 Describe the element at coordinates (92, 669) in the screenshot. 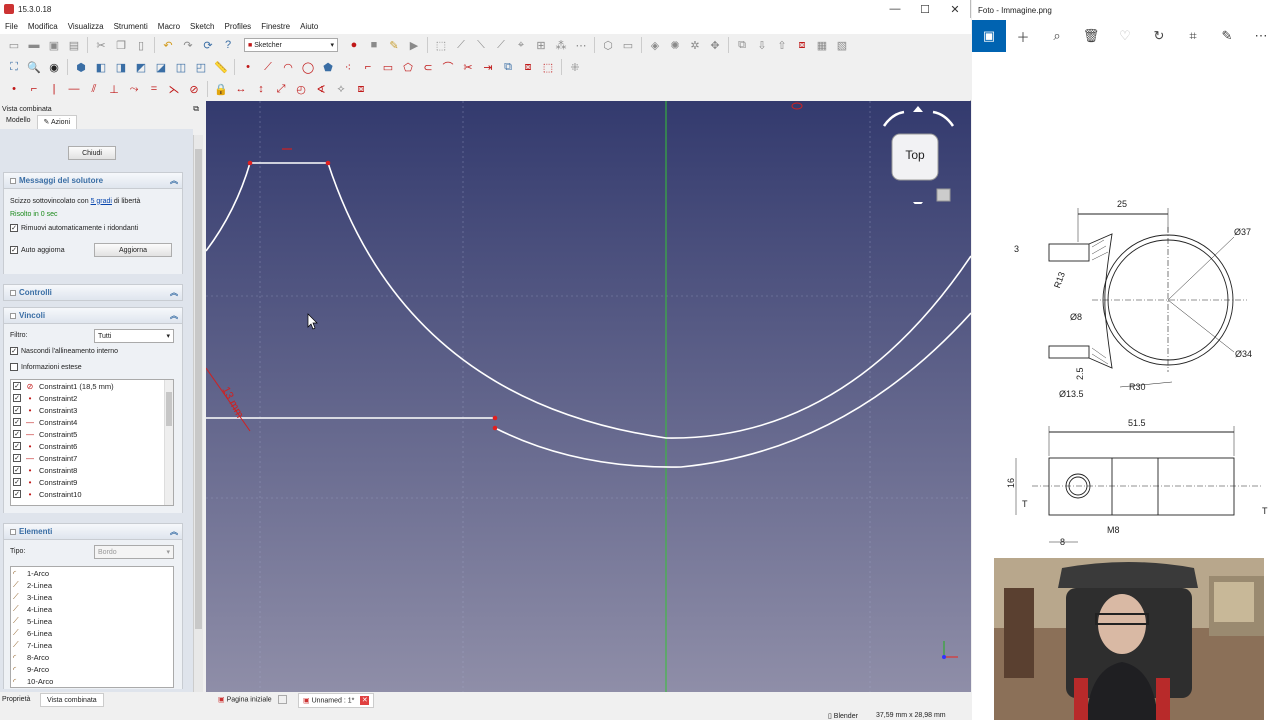

I see `element-list-item: ◜ 9-Arco` at that location.